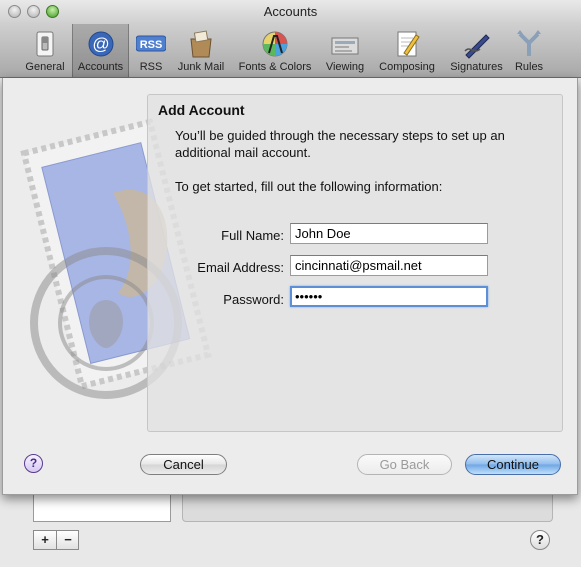 Image resolution: width=581 pixels, height=567 pixels. I want to click on add-remove-control: + −, so click(56, 540).